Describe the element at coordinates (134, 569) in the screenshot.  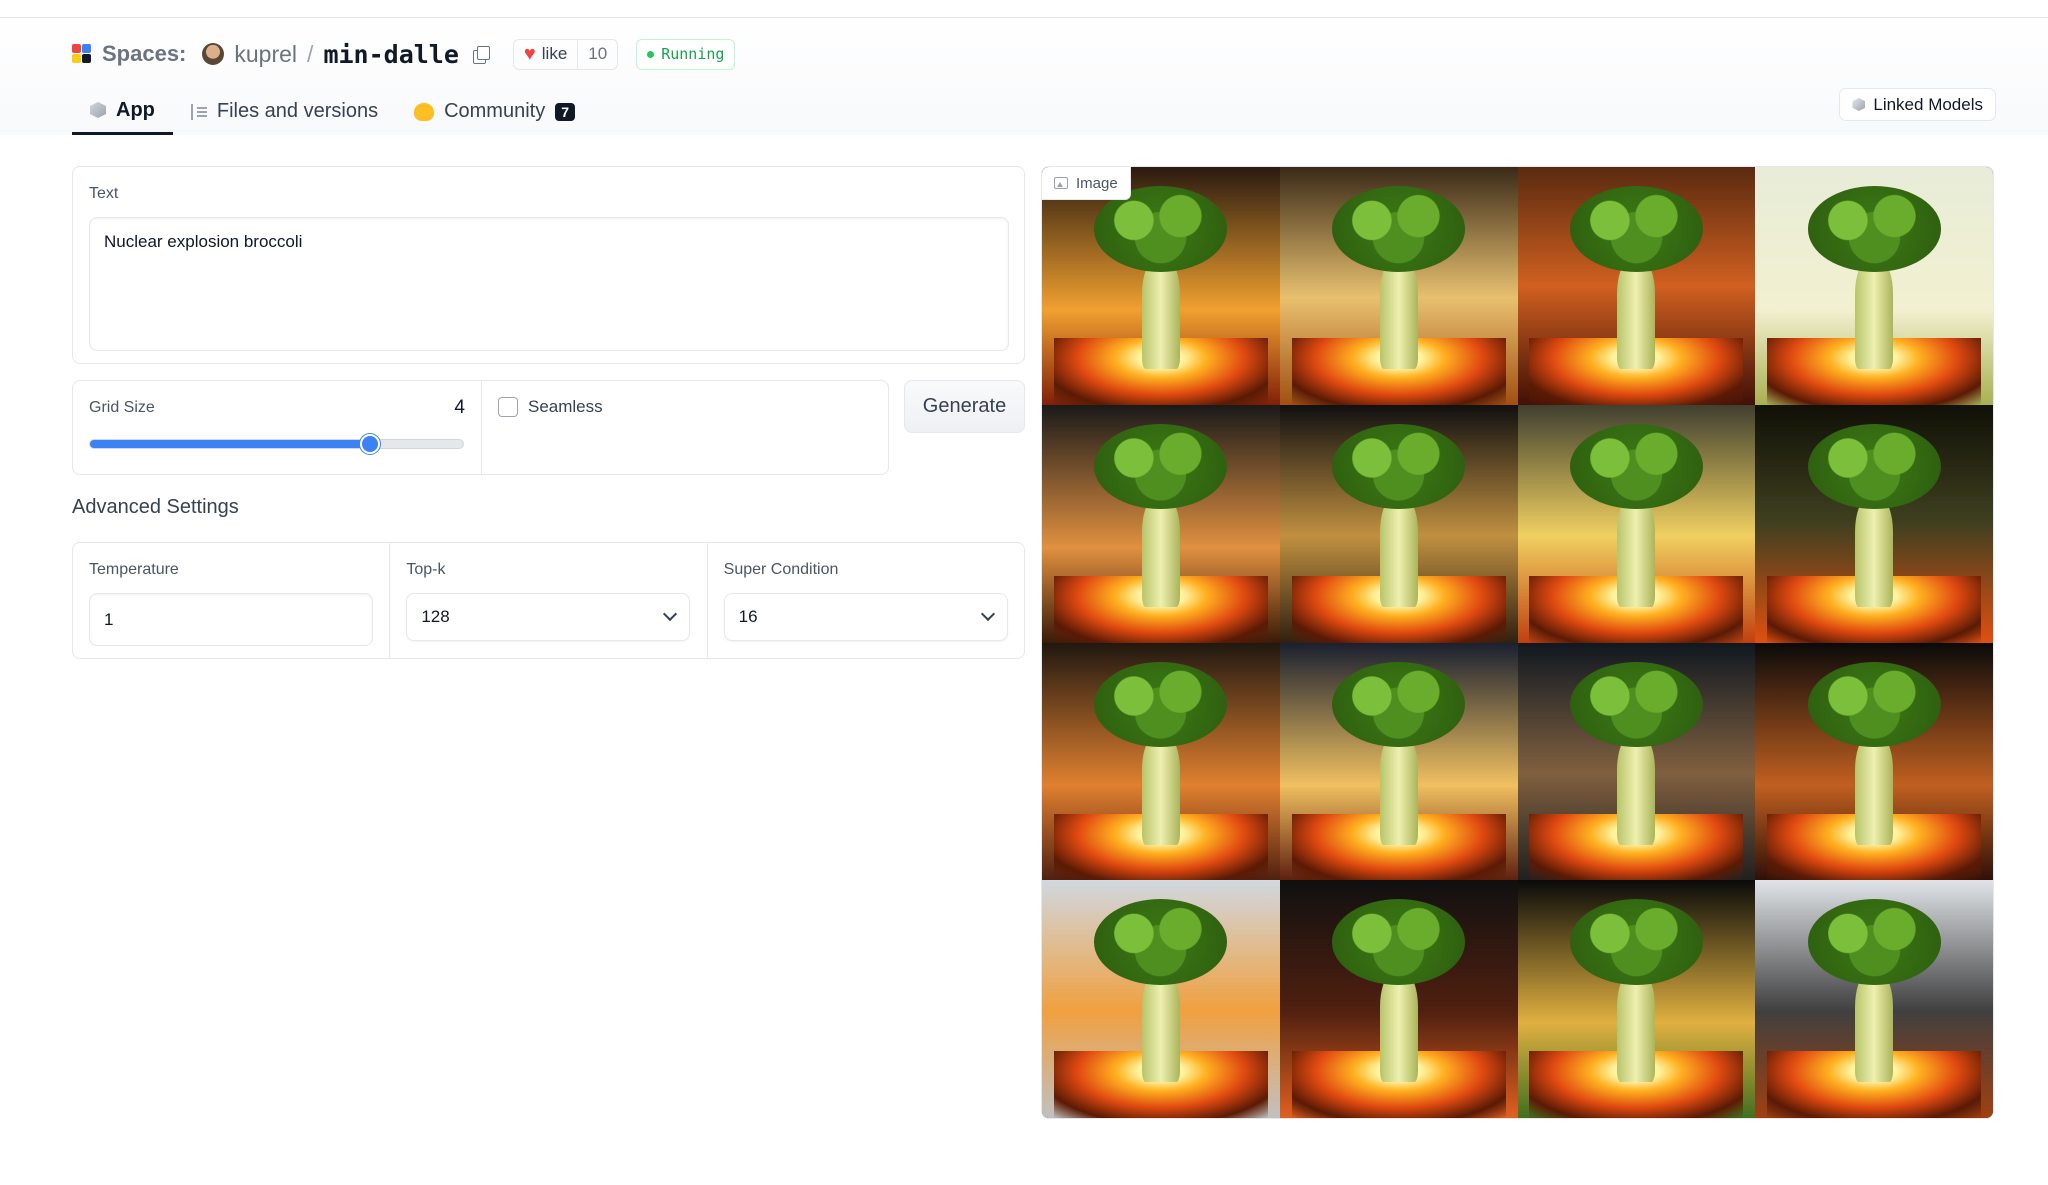
I see `temperature-label: Temperature` at that location.